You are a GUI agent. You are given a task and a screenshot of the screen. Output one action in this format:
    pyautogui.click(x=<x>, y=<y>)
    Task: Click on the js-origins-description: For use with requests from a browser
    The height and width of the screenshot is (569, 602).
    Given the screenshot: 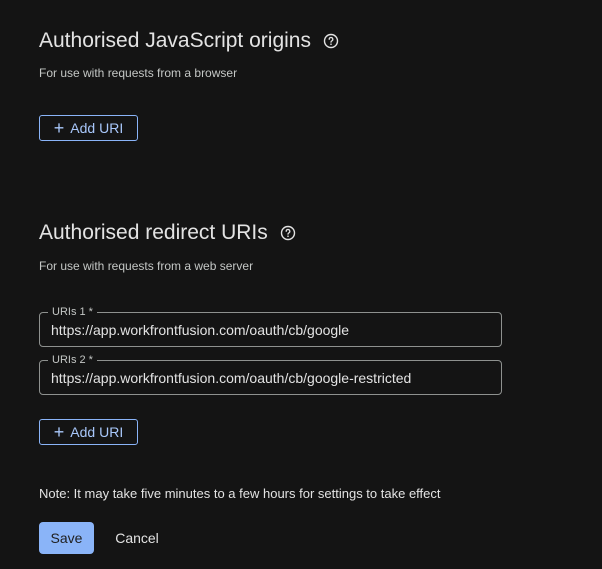 What is the action you would take?
    pyautogui.click(x=138, y=73)
    